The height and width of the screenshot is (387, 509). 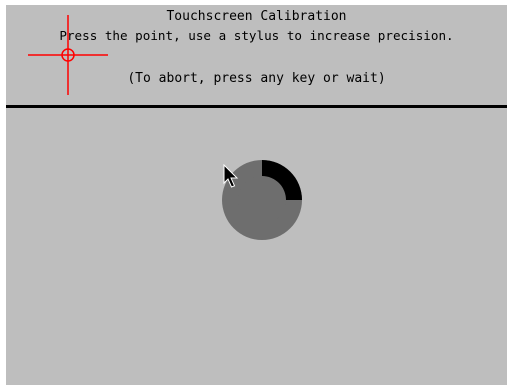 I want to click on header-divider, so click(x=256, y=106).